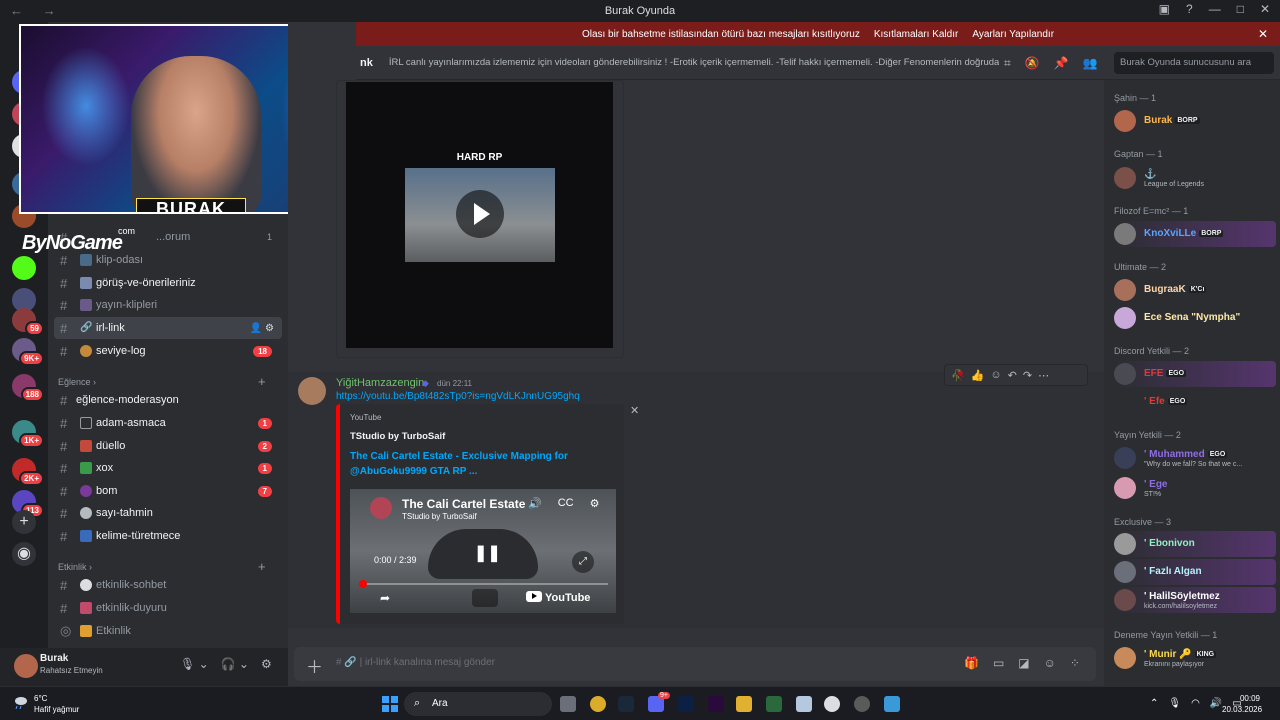  I want to click on weather-condition: Hafif yağmur, so click(56, 709).